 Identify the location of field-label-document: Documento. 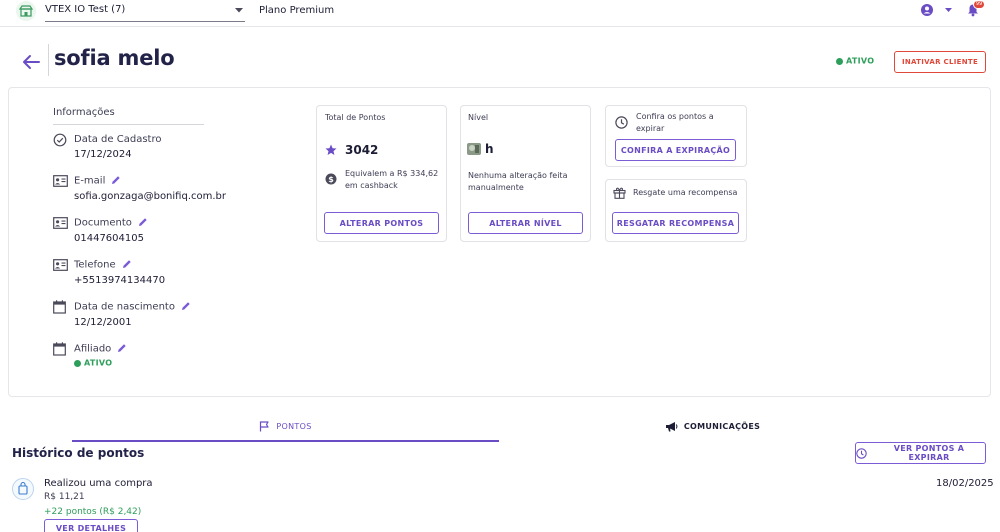
(111, 223).